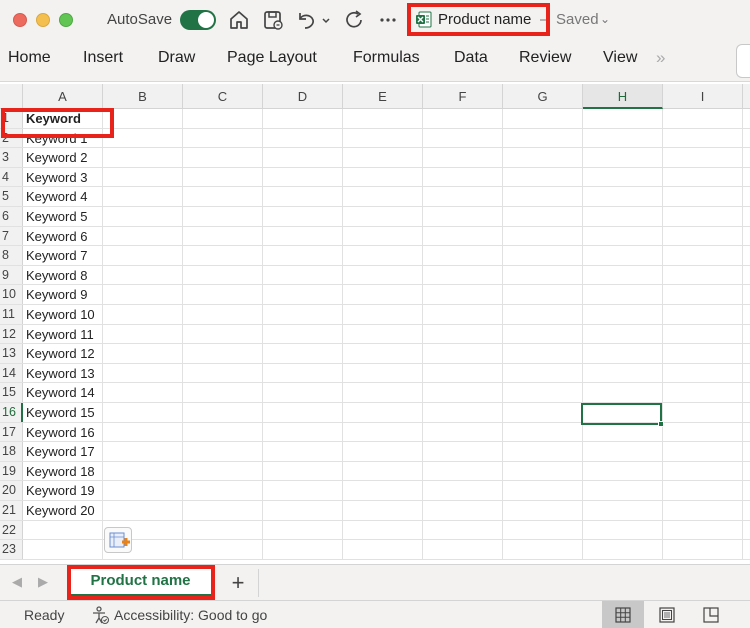  What do you see at coordinates (11, 353) in the screenshot?
I see `row-header: 13` at bounding box center [11, 353].